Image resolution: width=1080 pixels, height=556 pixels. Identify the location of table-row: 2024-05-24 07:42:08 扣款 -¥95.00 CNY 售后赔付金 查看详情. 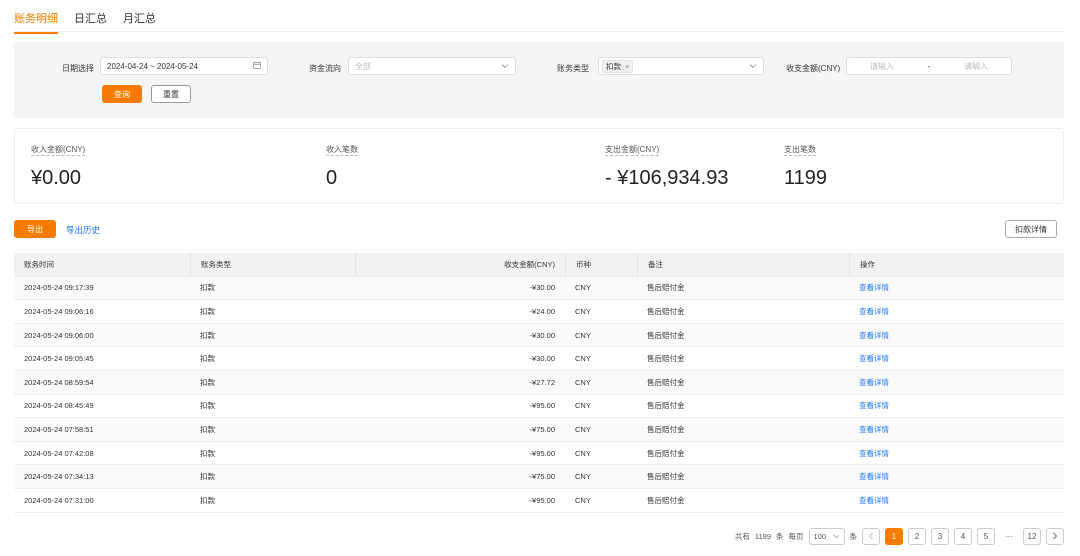
(539, 454).